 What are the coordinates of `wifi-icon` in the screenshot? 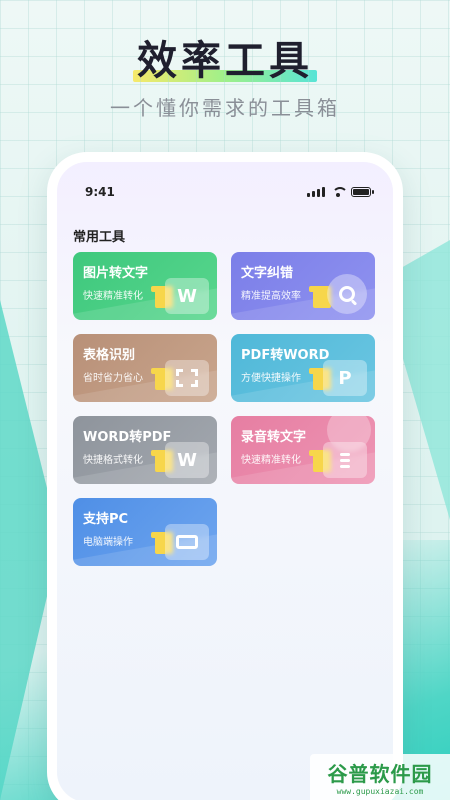 It's located at (339, 192).